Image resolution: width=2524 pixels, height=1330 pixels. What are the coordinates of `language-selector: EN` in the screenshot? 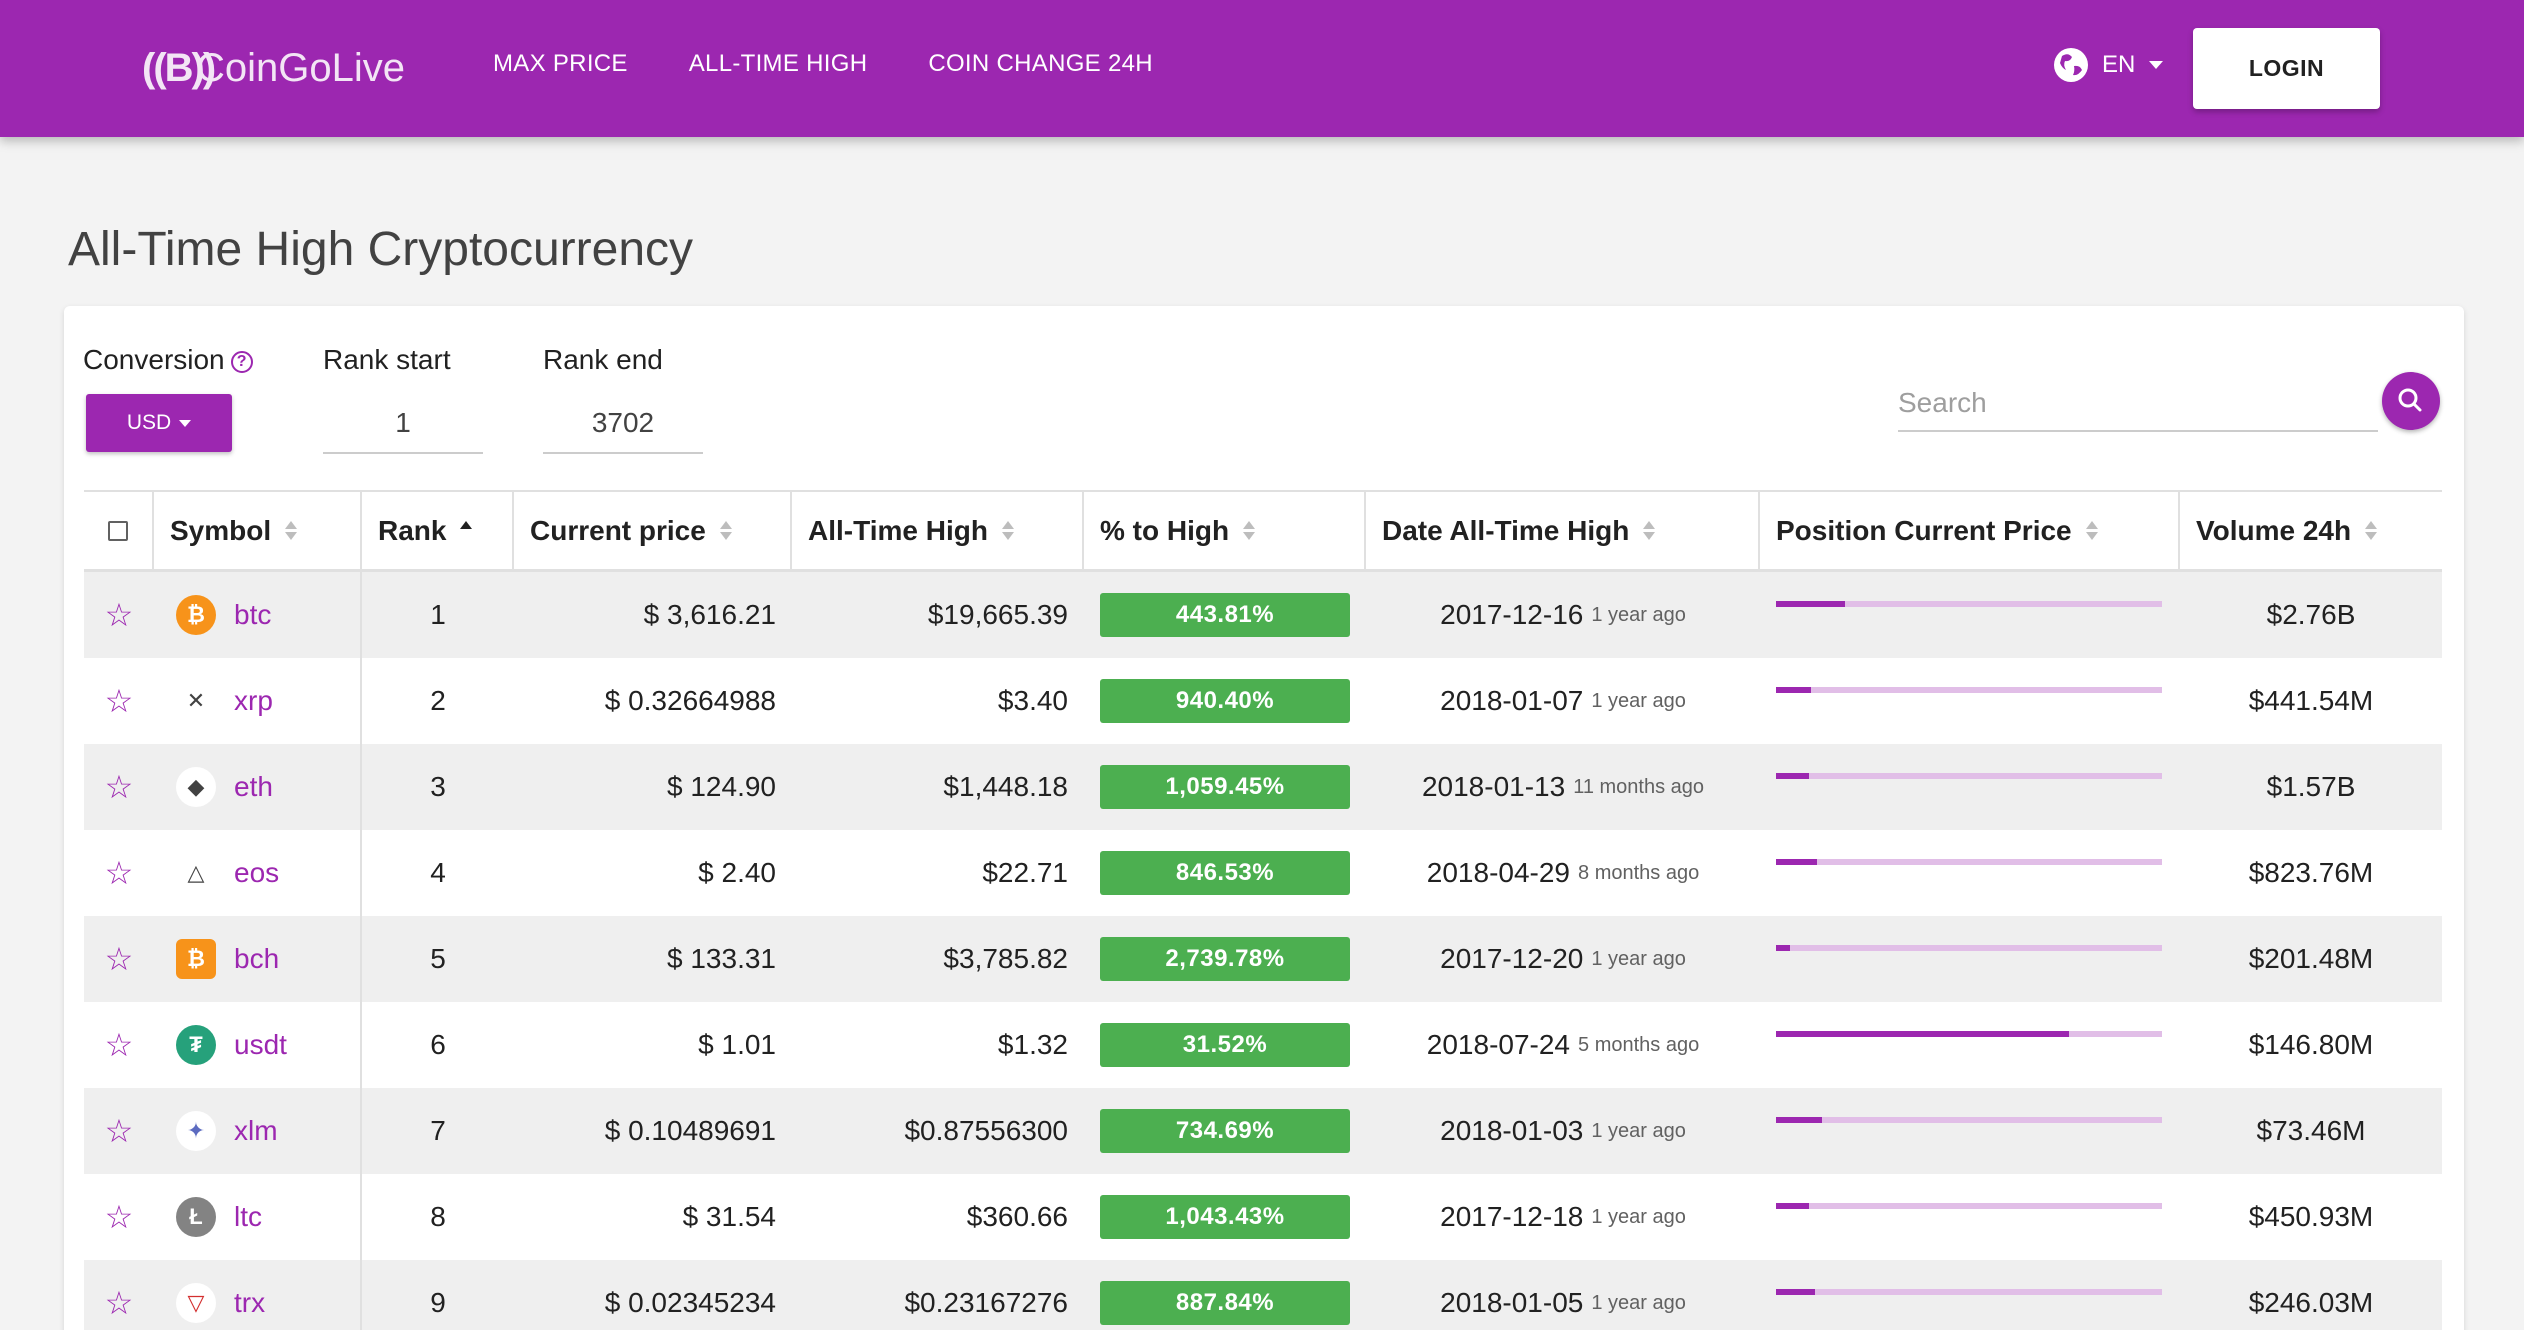 It's located at (2109, 65).